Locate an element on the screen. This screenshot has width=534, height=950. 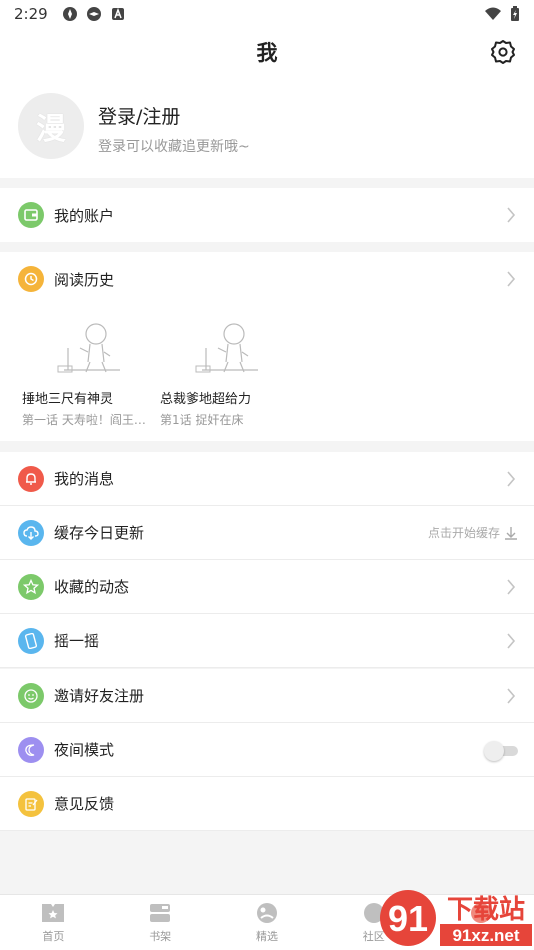
tab-label-bookshelf: 书架 is located at coordinates (160, 936).